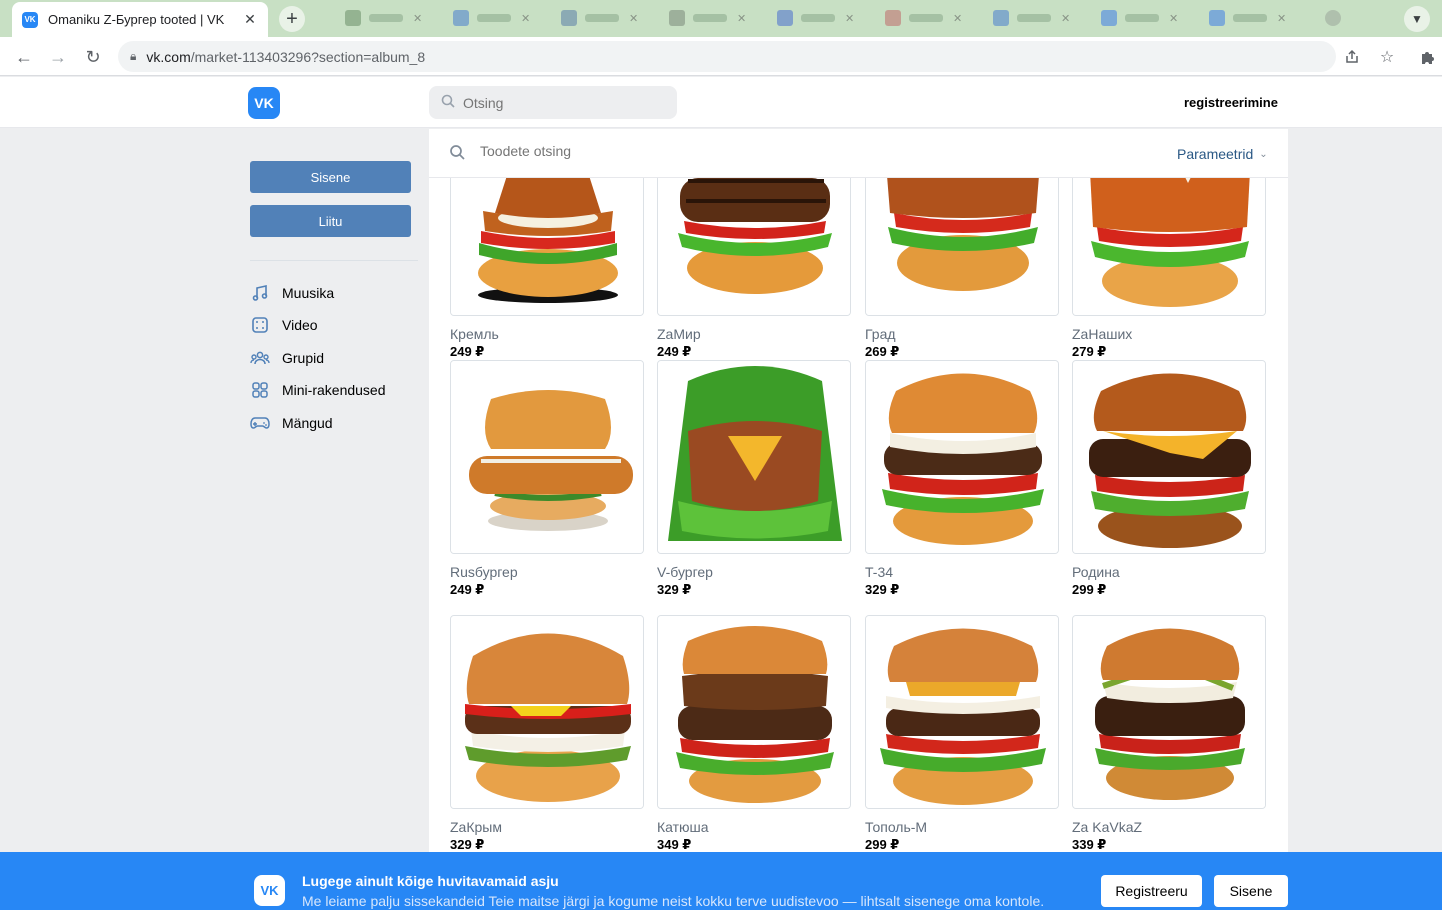 The height and width of the screenshot is (910, 1442). Describe the element at coordinates (547, 827) in the screenshot. I see `product-name: ZaКрым` at that location.